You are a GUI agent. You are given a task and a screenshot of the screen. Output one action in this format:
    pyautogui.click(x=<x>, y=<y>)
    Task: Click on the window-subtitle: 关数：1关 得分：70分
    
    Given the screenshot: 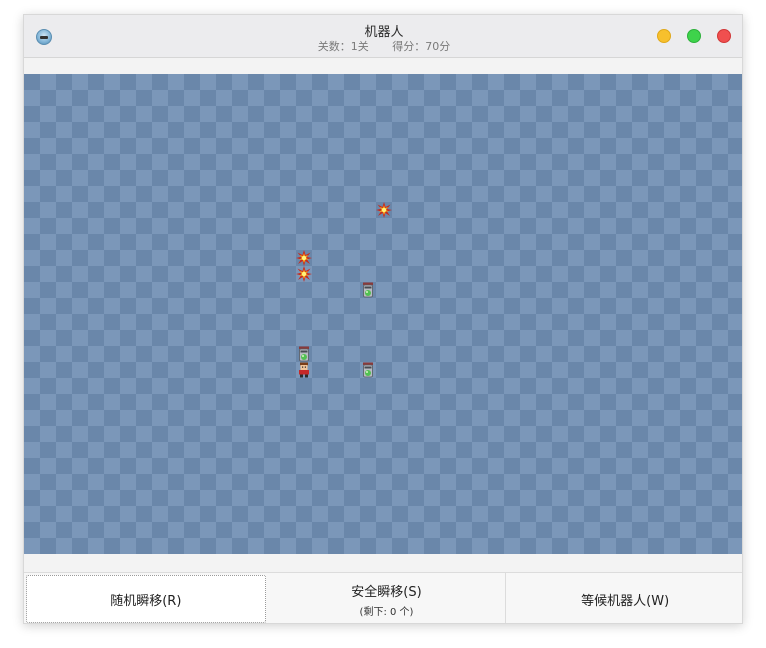 What is the action you would take?
    pyautogui.click(x=383, y=46)
    